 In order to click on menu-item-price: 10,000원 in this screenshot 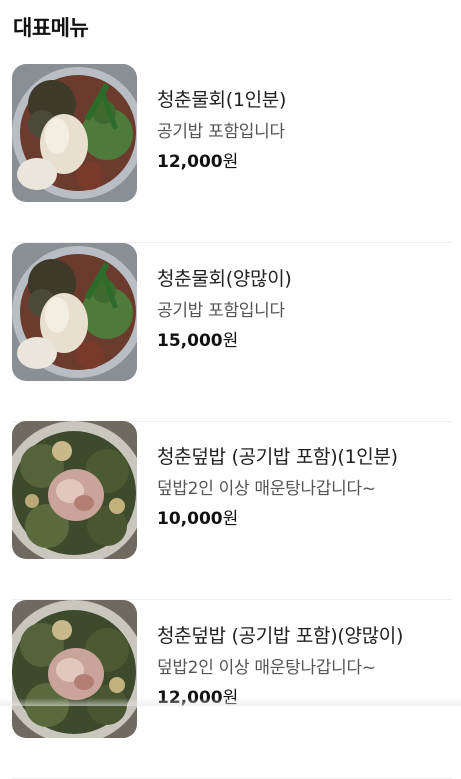, I will do `click(307, 519)`.